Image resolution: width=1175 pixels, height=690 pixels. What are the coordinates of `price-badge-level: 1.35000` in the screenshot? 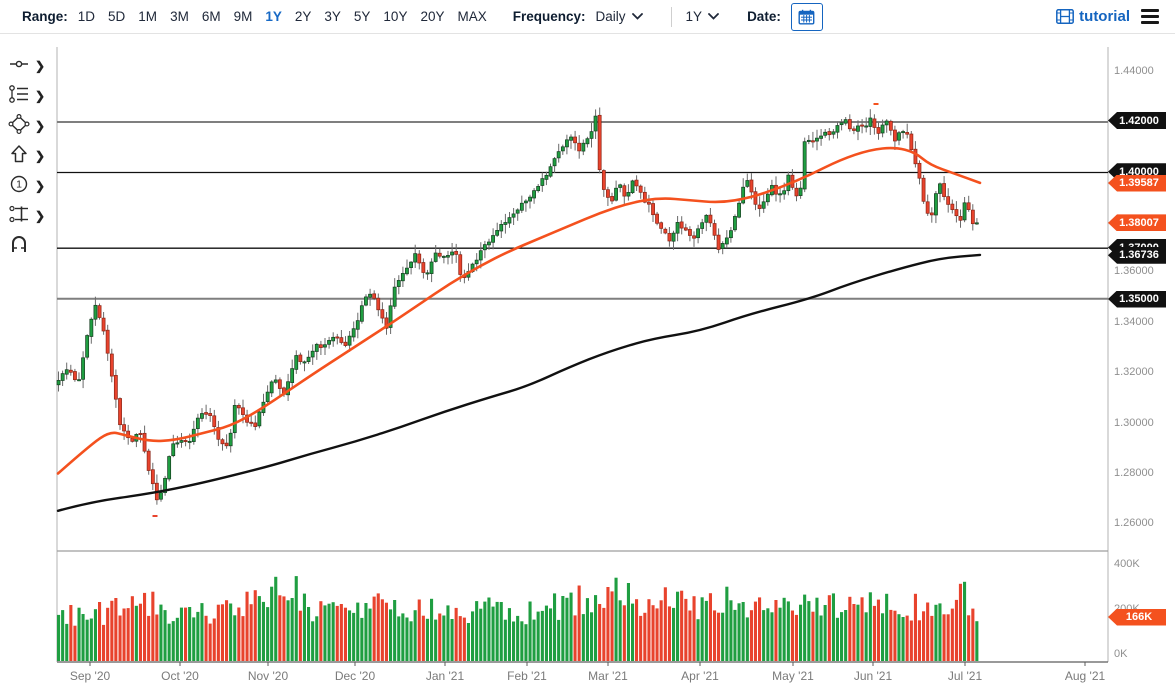 It's located at (1137, 299).